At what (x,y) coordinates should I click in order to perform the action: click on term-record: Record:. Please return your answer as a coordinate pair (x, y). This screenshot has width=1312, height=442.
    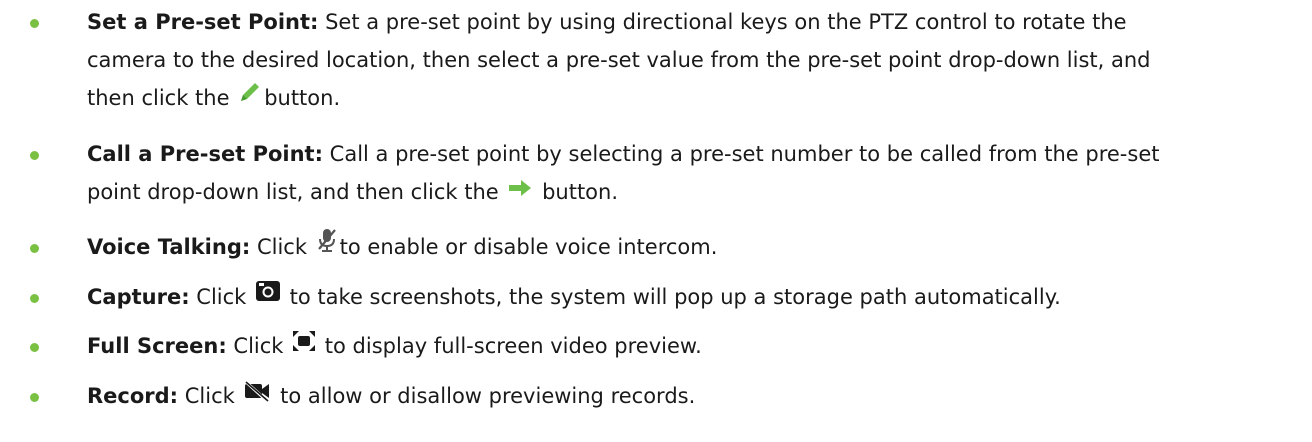
    Looking at the image, I should click on (133, 396).